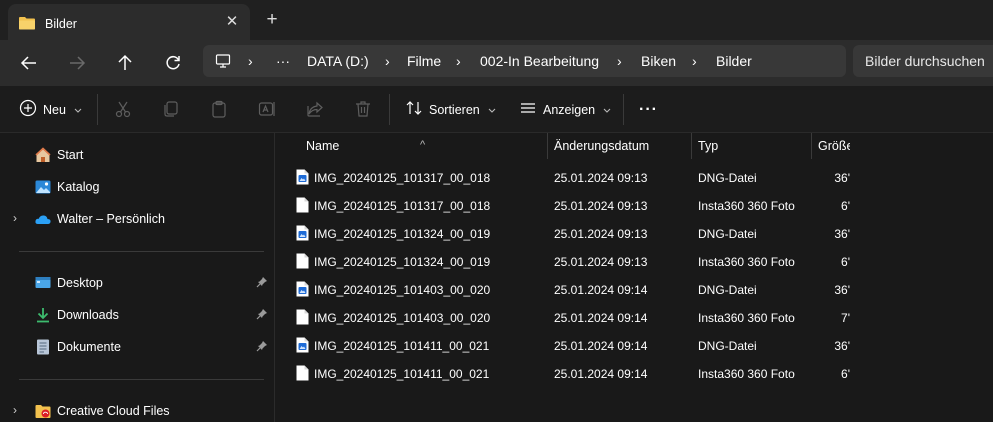  What do you see at coordinates (746, 206) in the screenshot?
I see `file-type: Insta360 360 Foto` at bounding box center [746, 206].